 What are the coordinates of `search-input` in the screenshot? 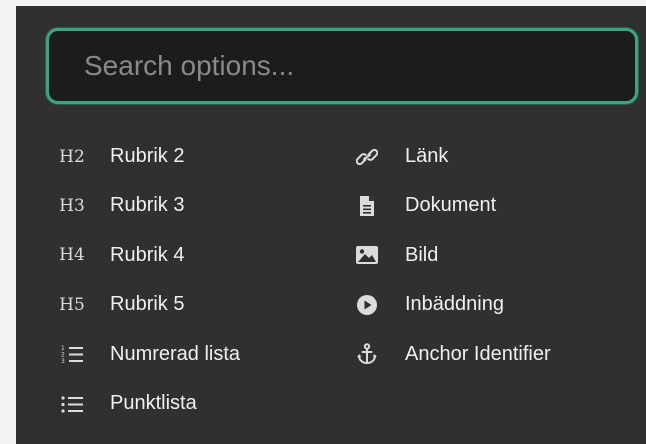 It's located at (342, 66).